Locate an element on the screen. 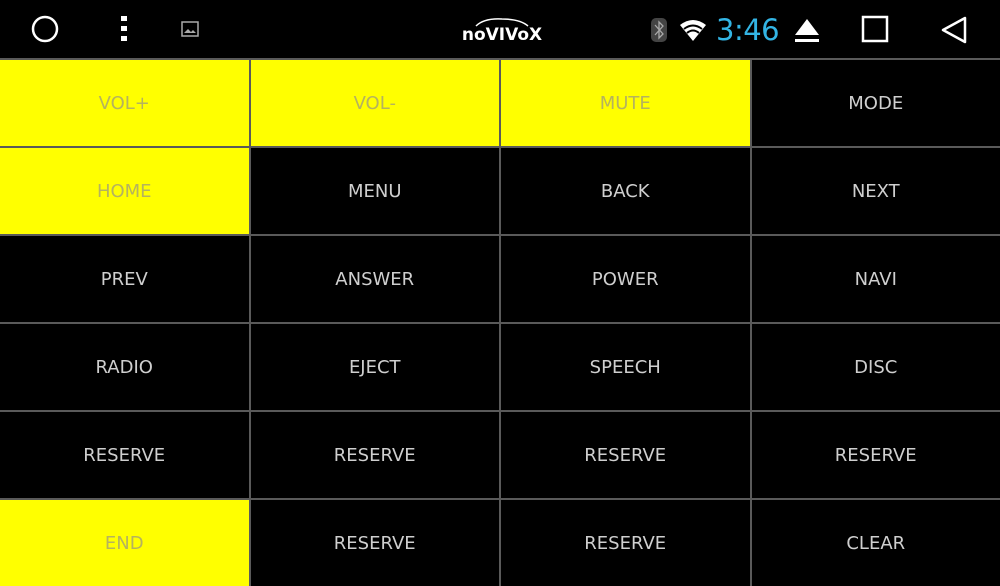 The height and width of the screenshot is (586, 1000). wifi-icon is located at coordinates (693, 30).